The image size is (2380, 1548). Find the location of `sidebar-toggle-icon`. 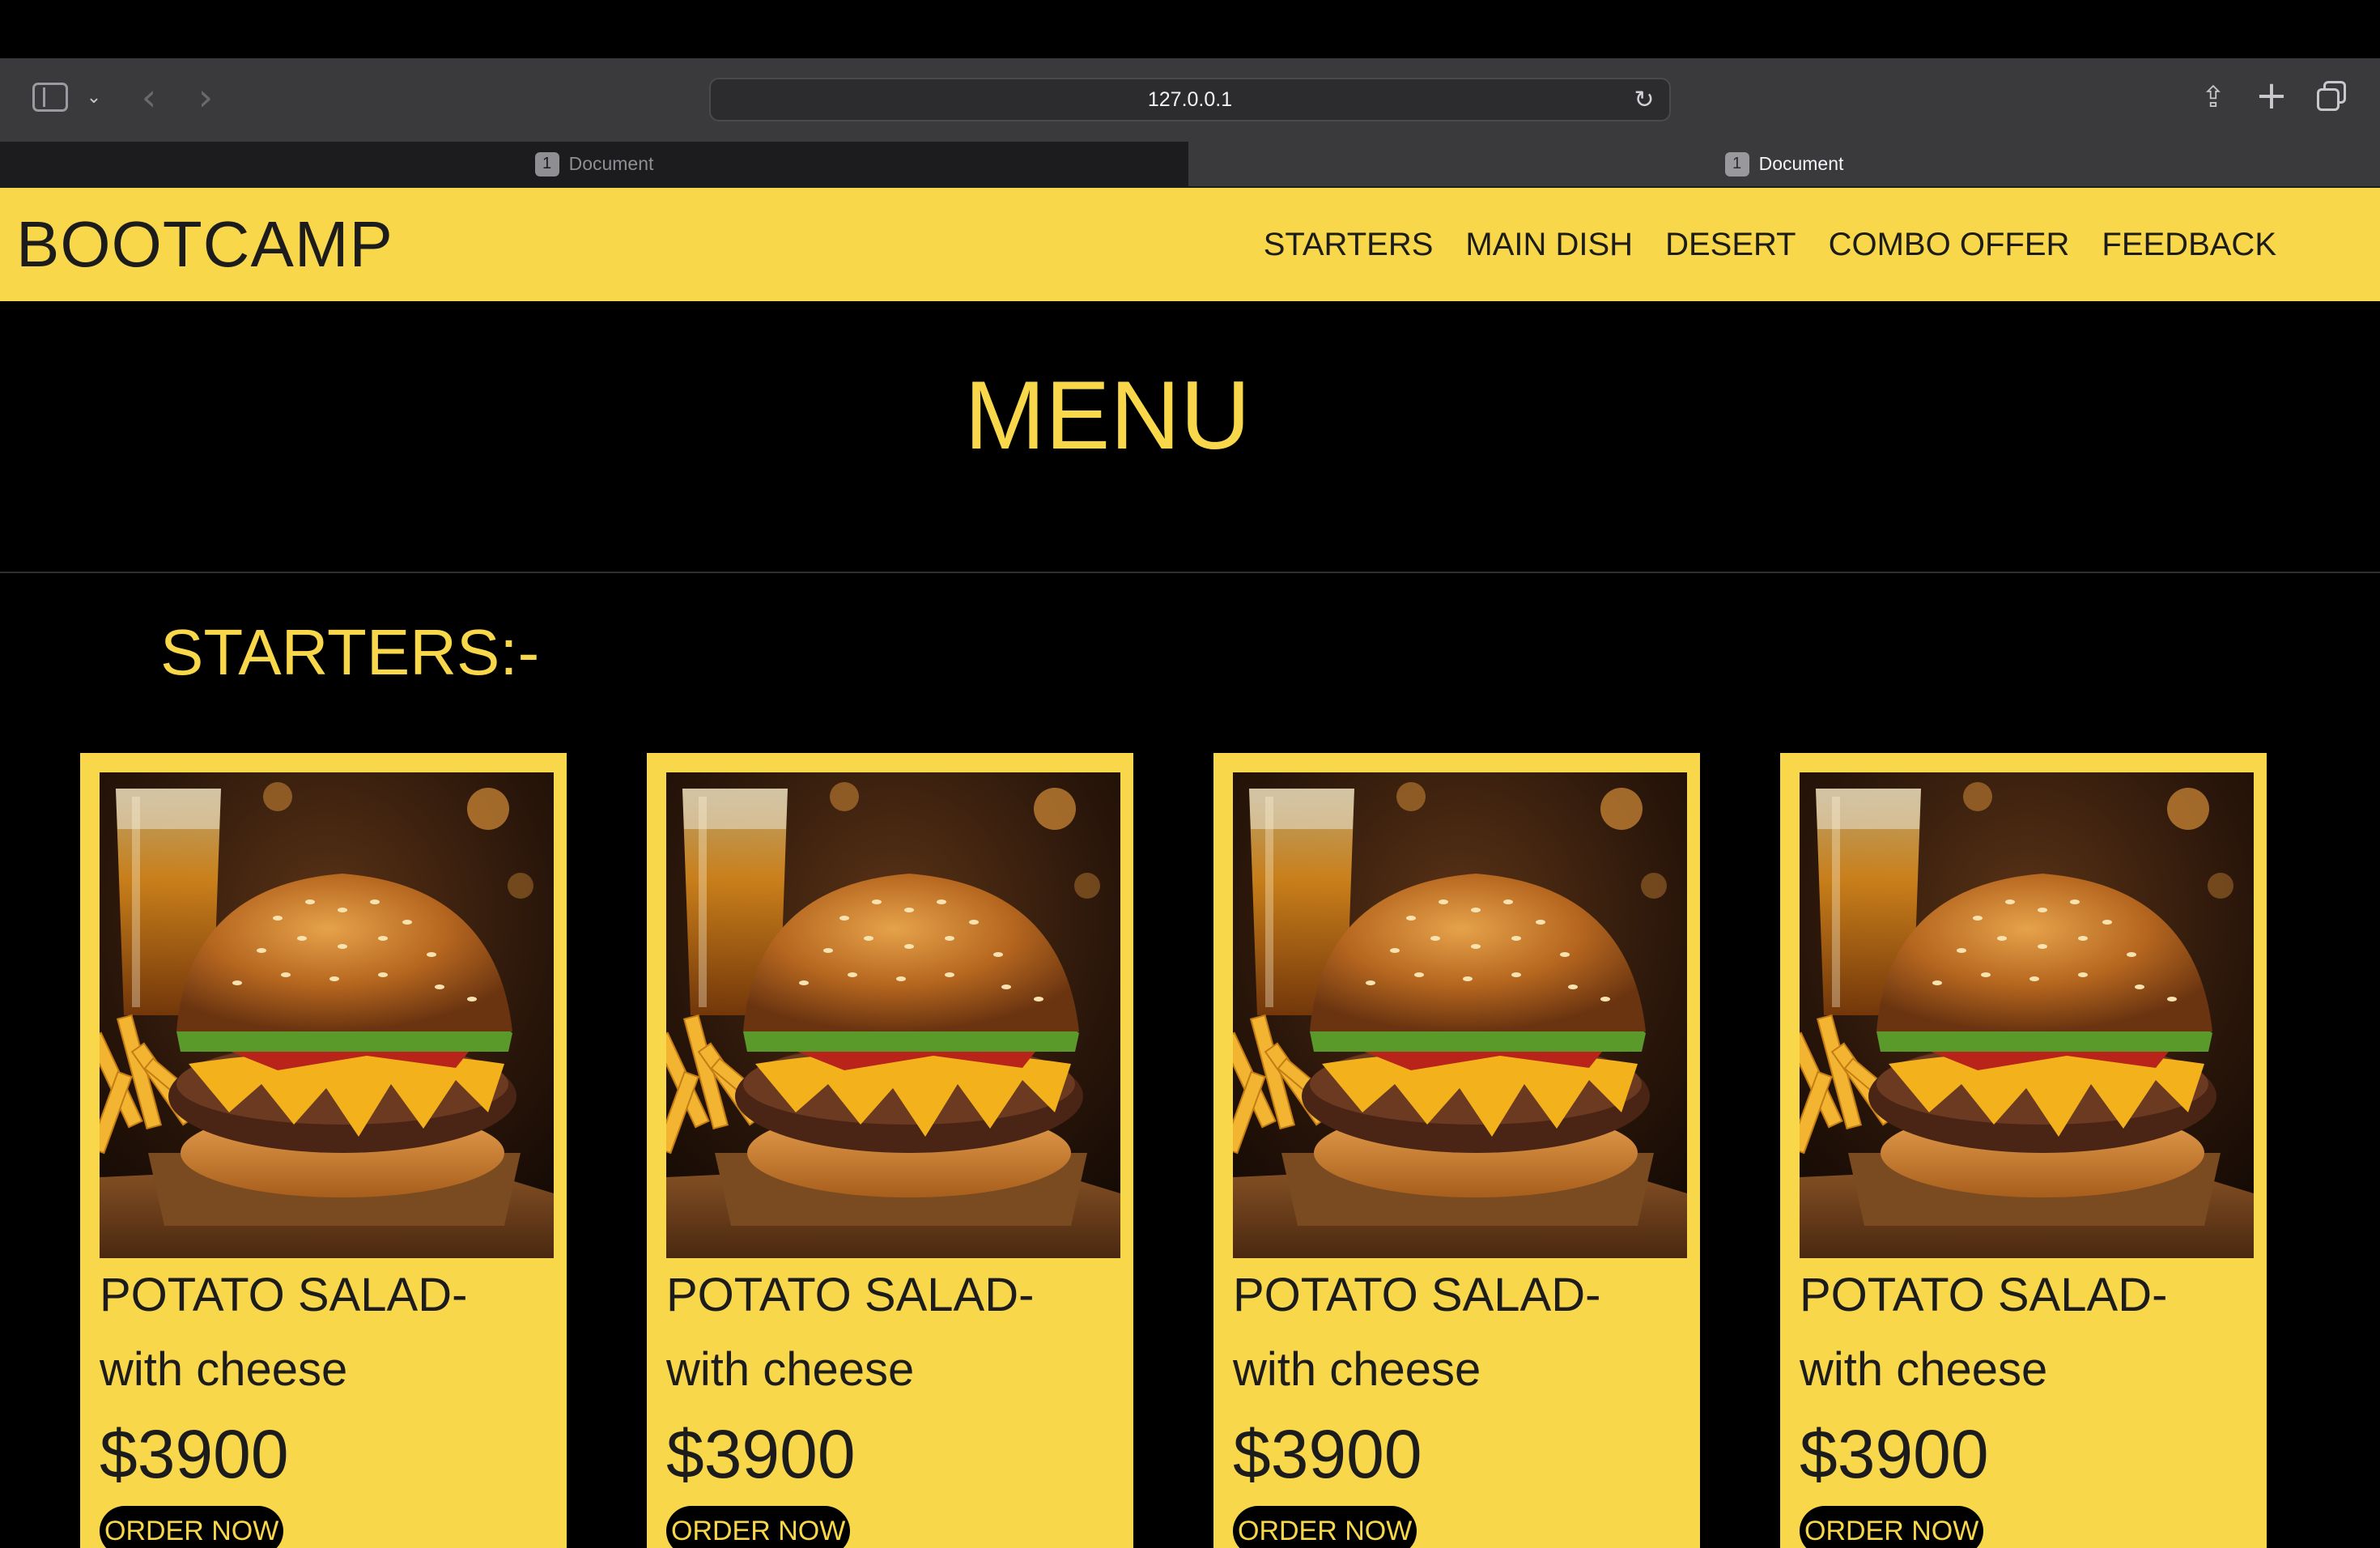

sidebar-toggle-icon is located at coordinates (50, 97).